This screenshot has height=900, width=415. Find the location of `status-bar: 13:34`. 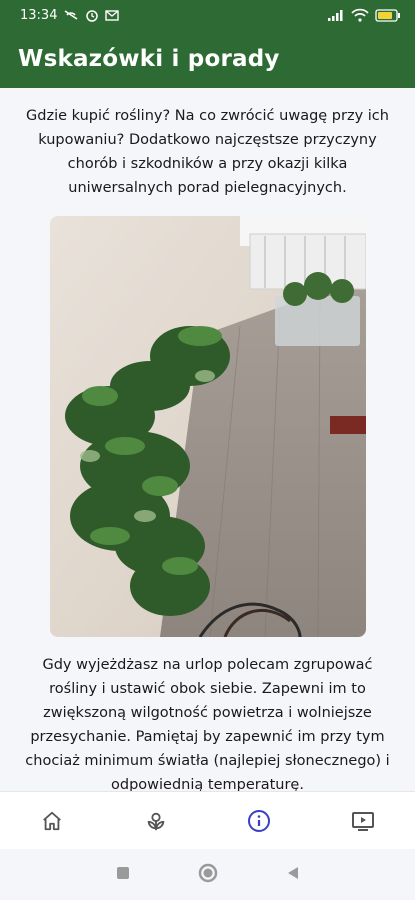

status-bar: 13:34 is located at coordinates (207, 15).